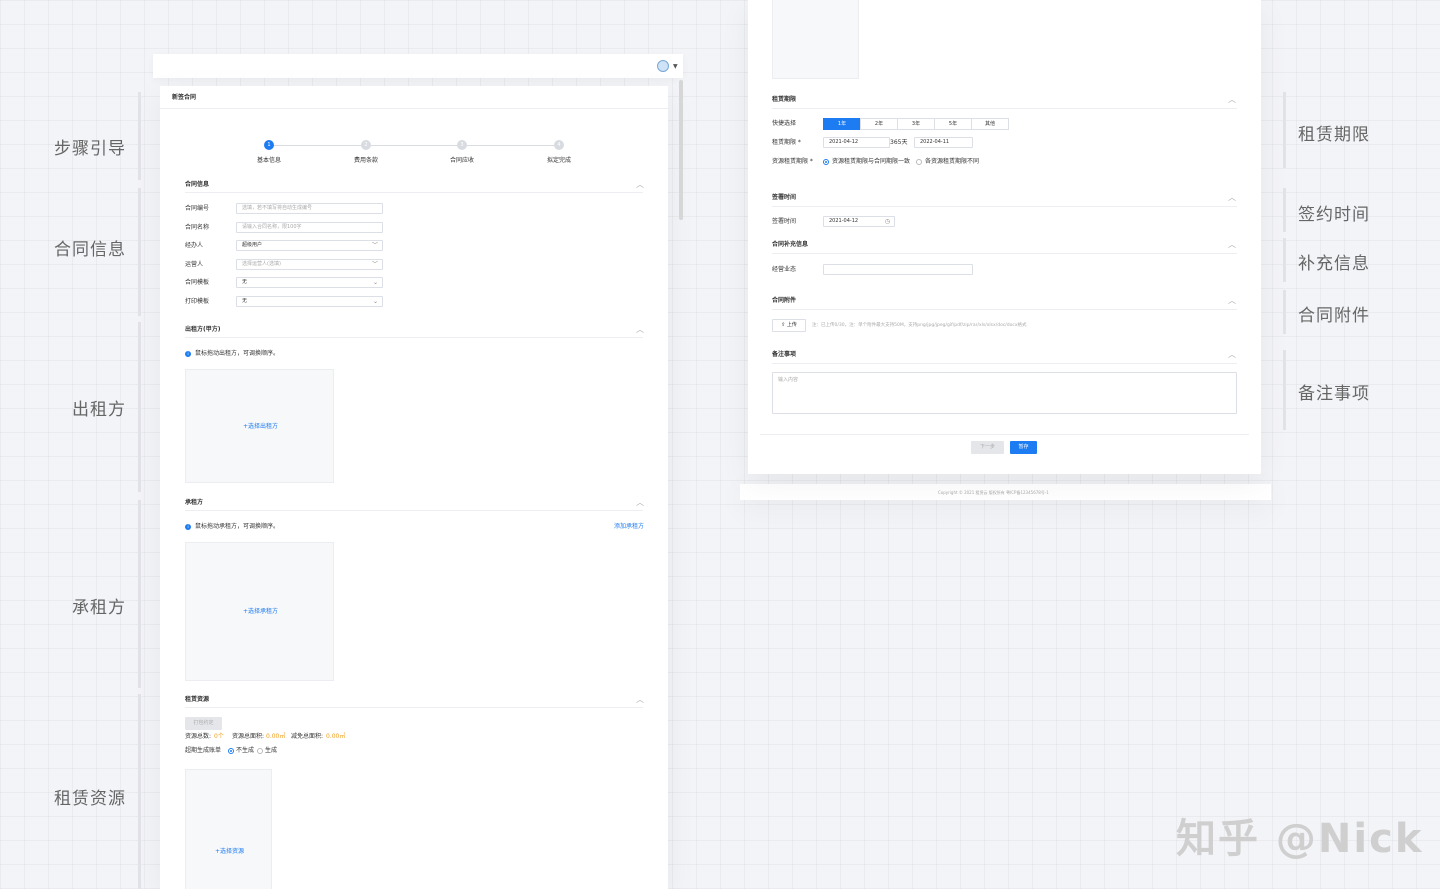  Describe the element at coordinates (815, 39) in the screenshot. I see `resource-card-tail` at that location.